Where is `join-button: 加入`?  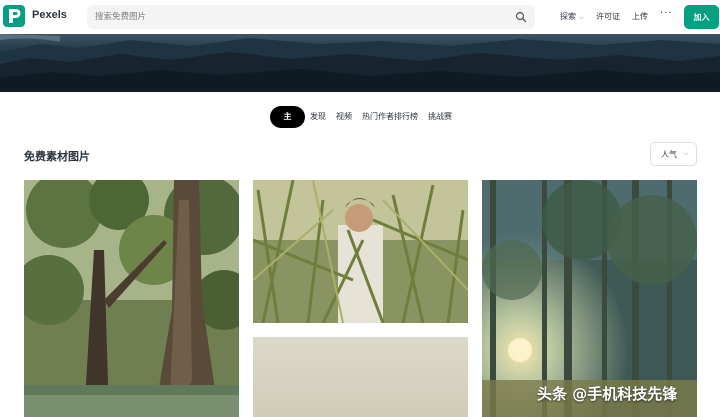 join-button: 加入 is located at coordinates (701, 17).